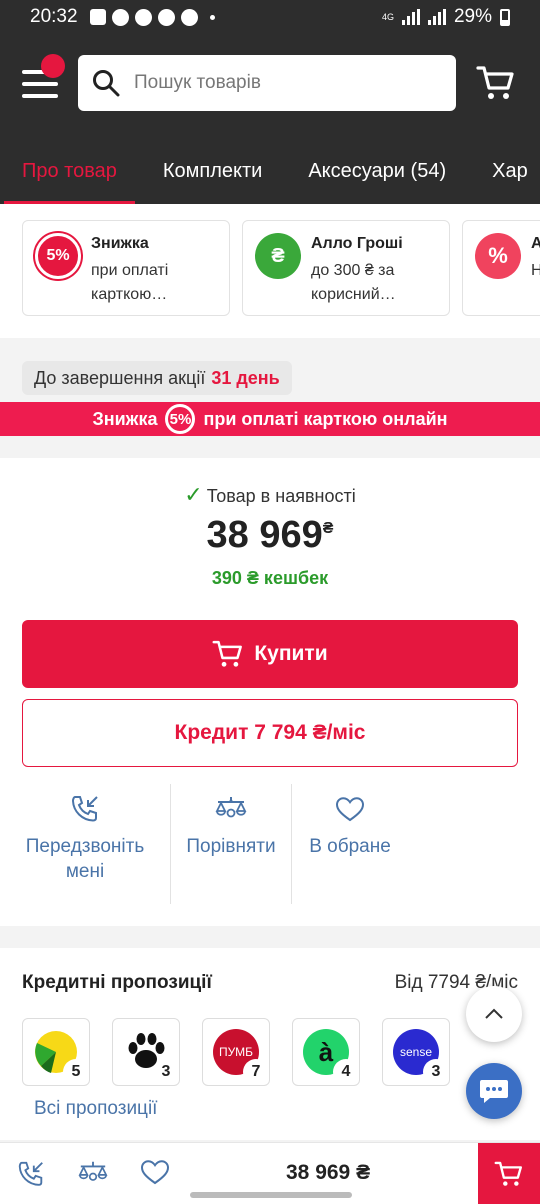 This screenshot has height=1204, width=540. What do you see at coordinates (505, 17) in the screenshot?
I see `battery-icon` at bounding box center [505, 17].